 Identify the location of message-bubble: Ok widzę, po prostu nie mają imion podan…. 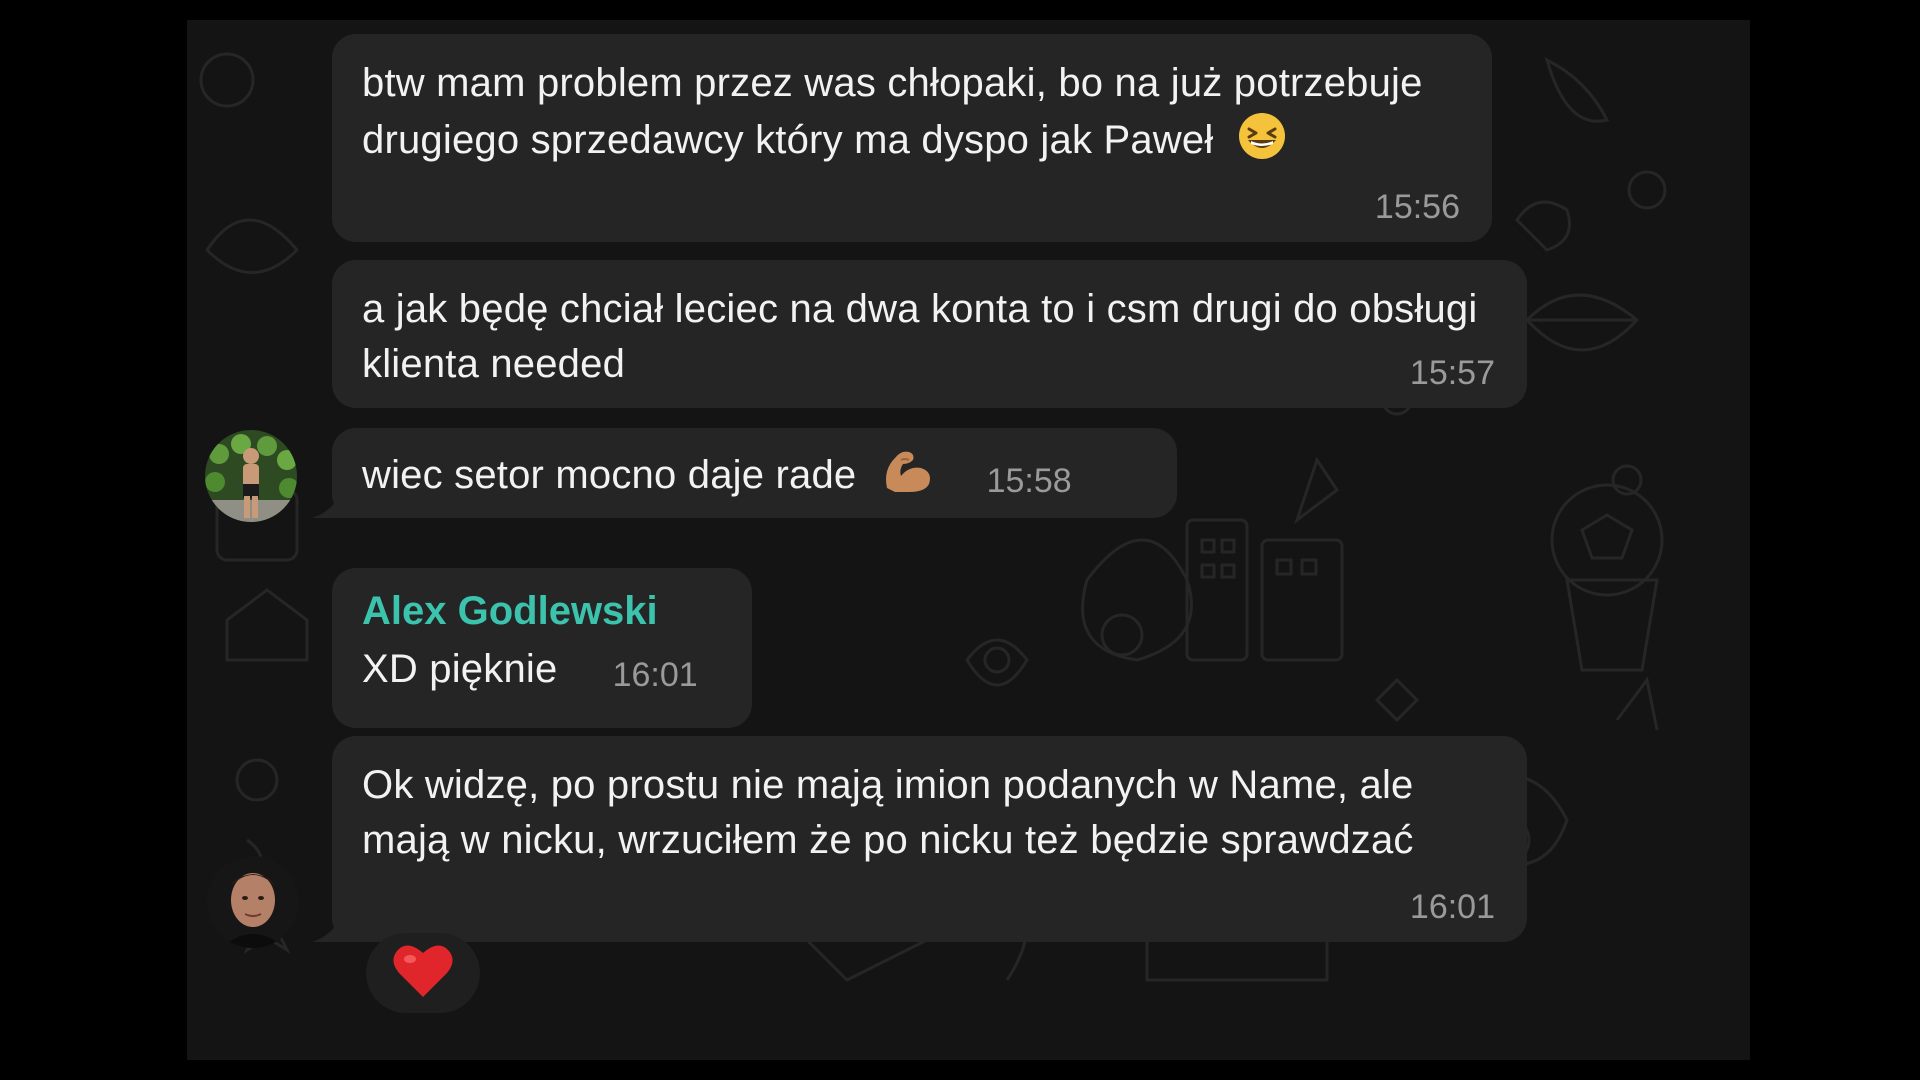
(929, 839).